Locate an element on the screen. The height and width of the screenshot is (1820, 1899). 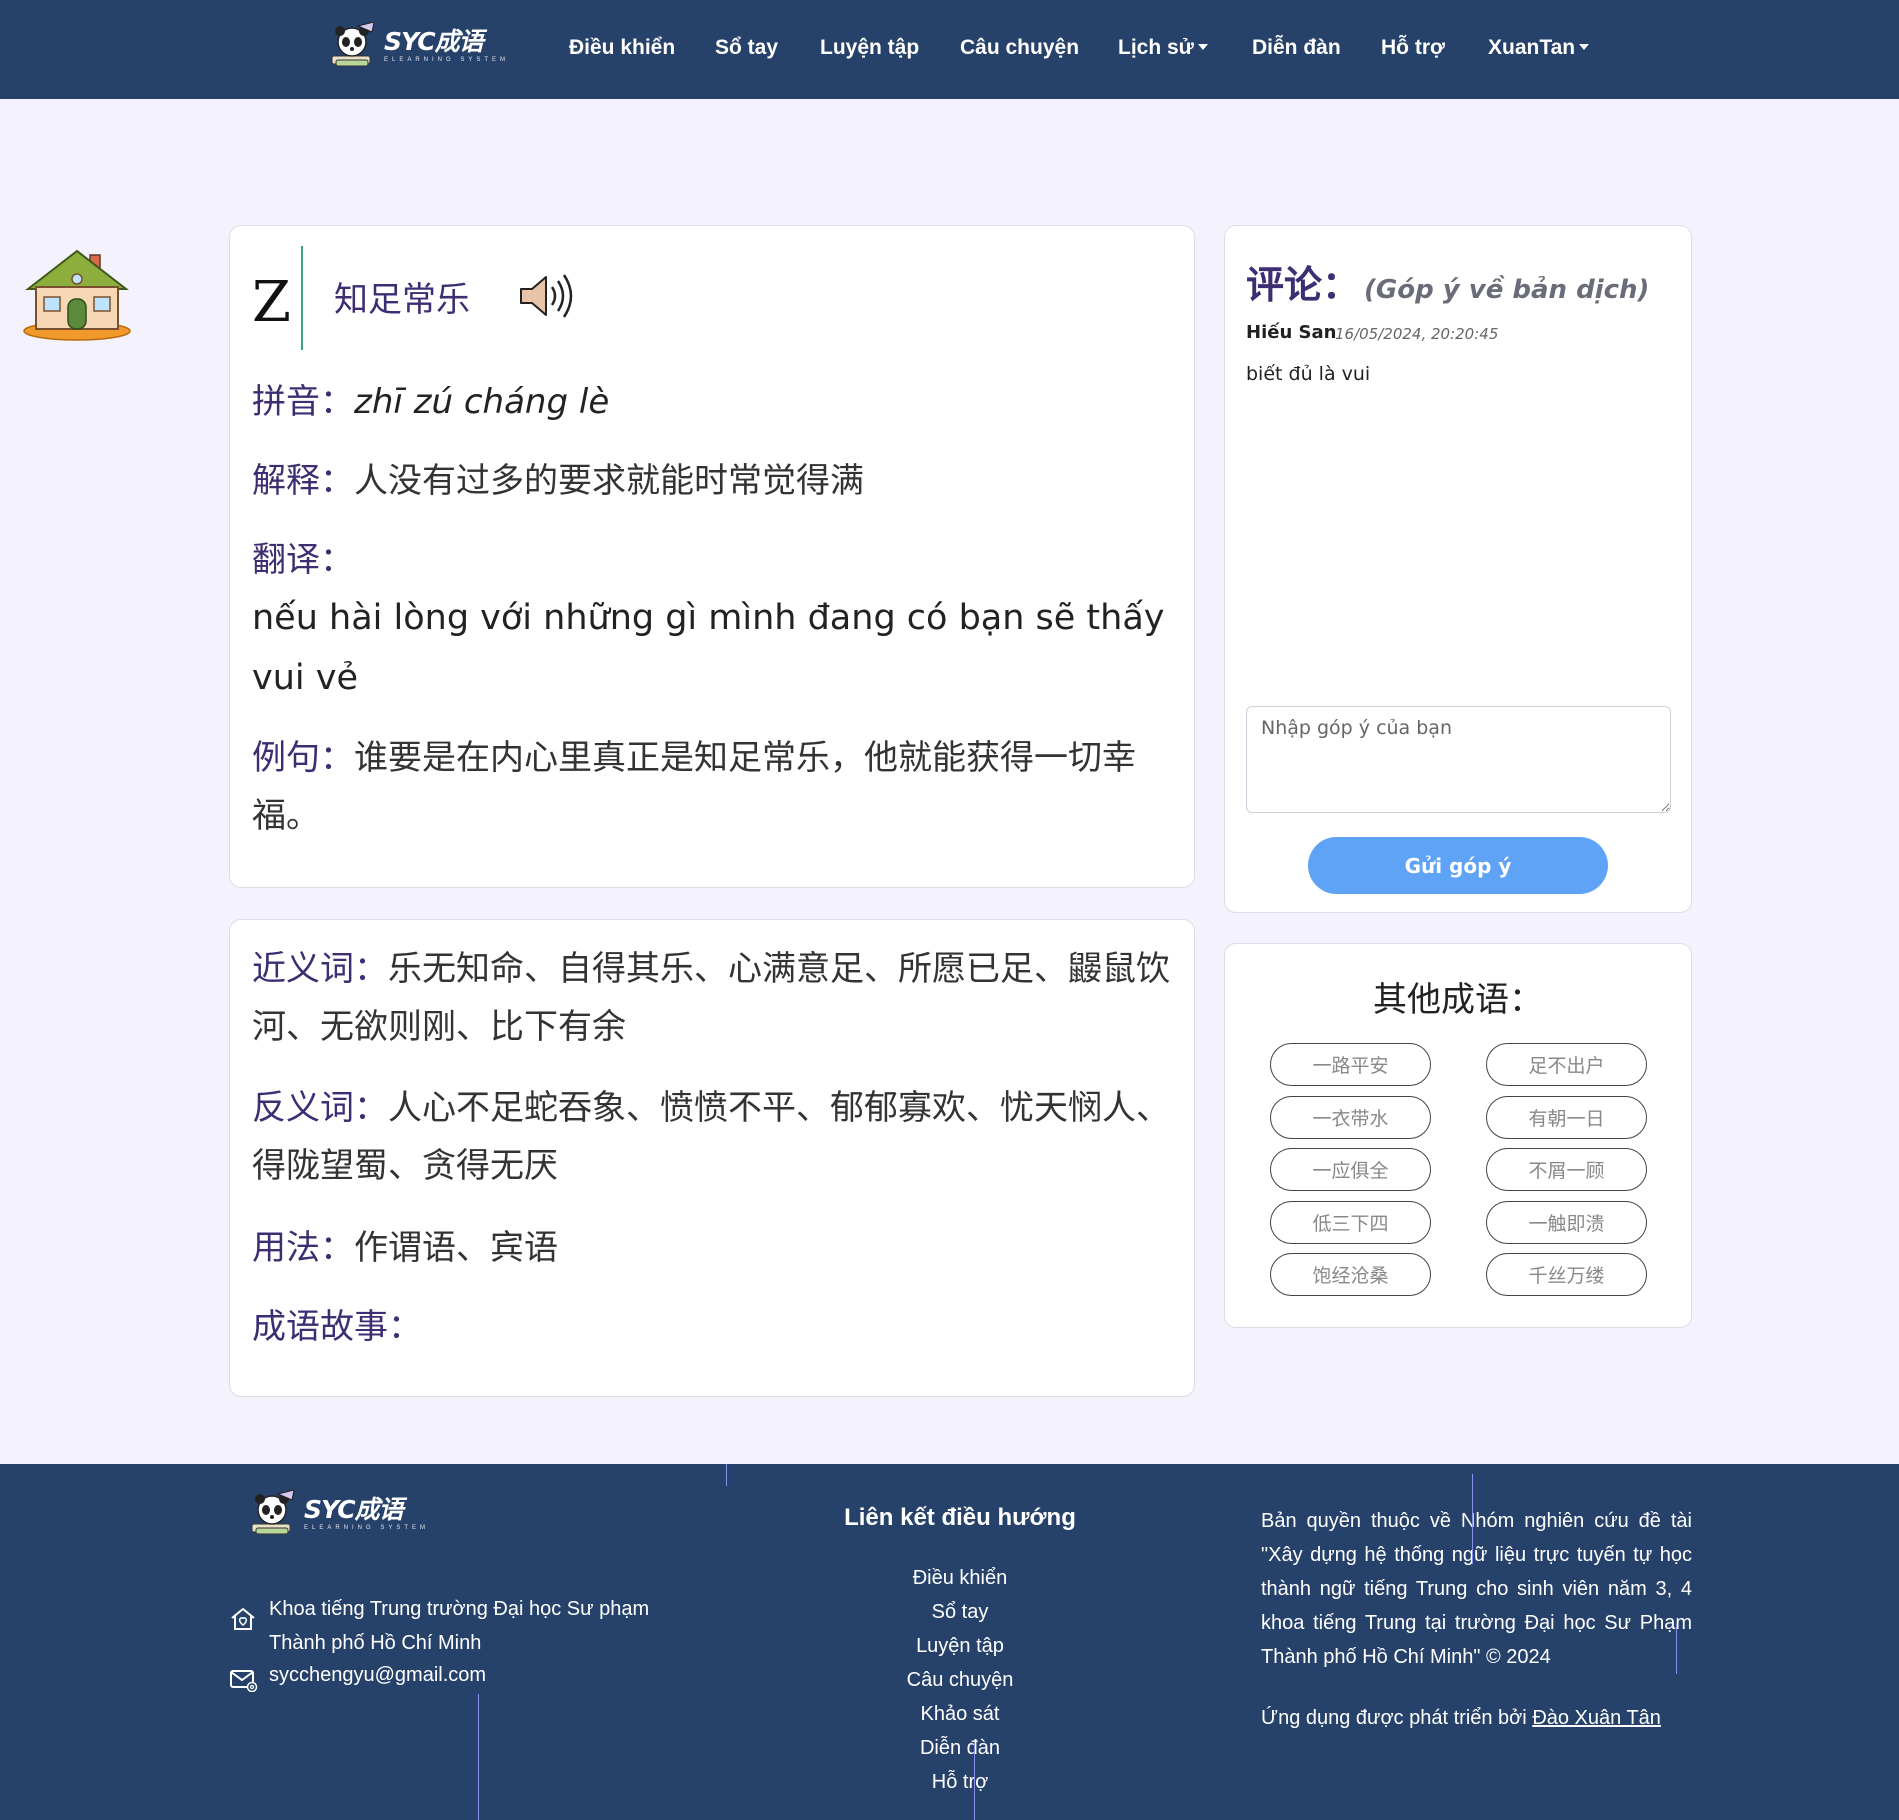
explain-value: 人没有过多的要求就能时常觉得满 is located at coordinates (609, 481).